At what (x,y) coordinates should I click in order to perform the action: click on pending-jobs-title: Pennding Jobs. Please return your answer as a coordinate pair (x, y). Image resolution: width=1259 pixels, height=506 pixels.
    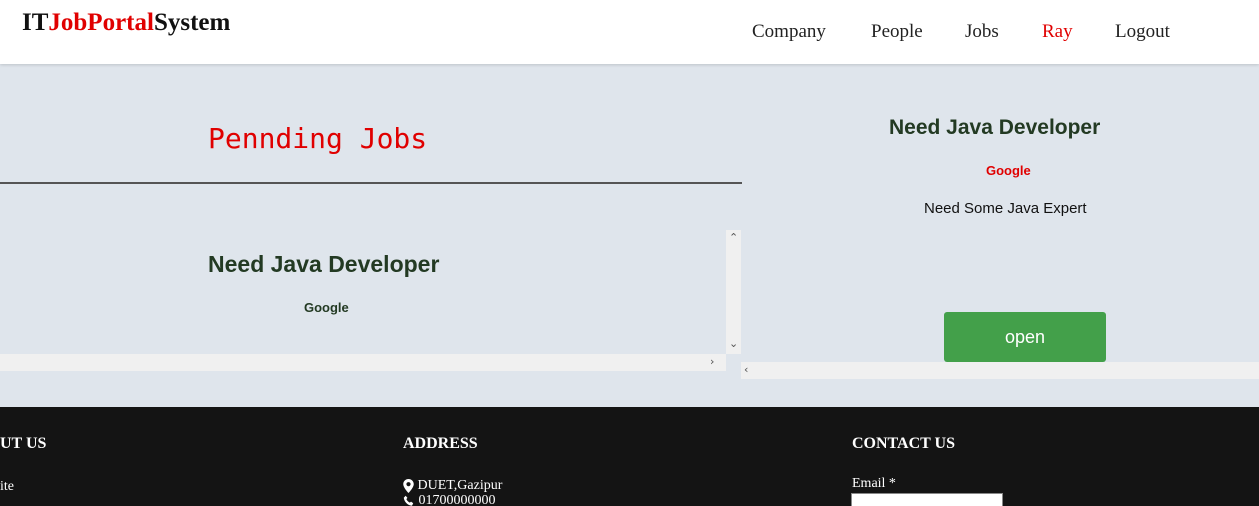
    Looking at the image, I should click on (318, 138).